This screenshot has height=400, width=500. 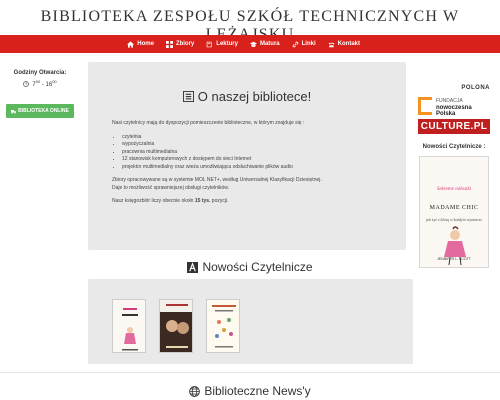 What do you see at coordinates (145, 44) in the screenshot?
I see `nav-home-label: Home` at bounding box center [145, 44].